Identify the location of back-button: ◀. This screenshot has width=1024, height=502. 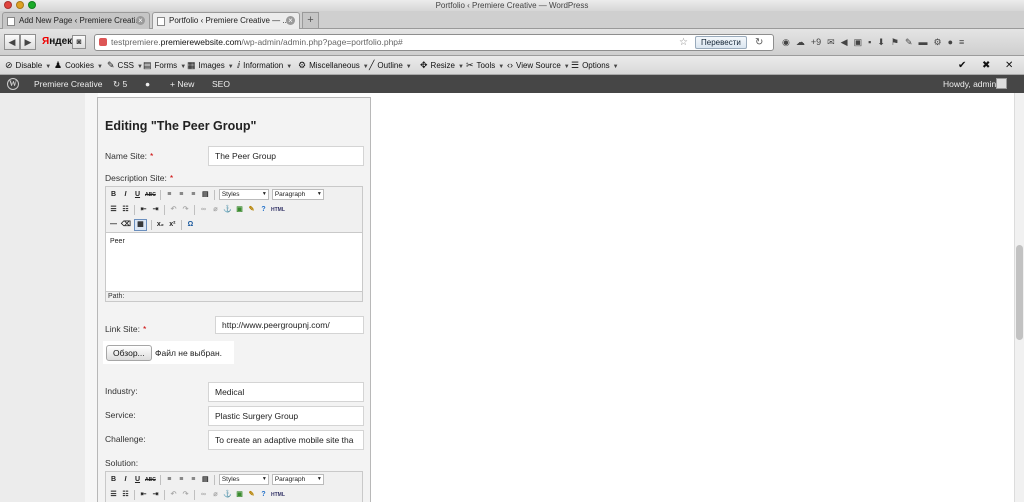
(12, 42).